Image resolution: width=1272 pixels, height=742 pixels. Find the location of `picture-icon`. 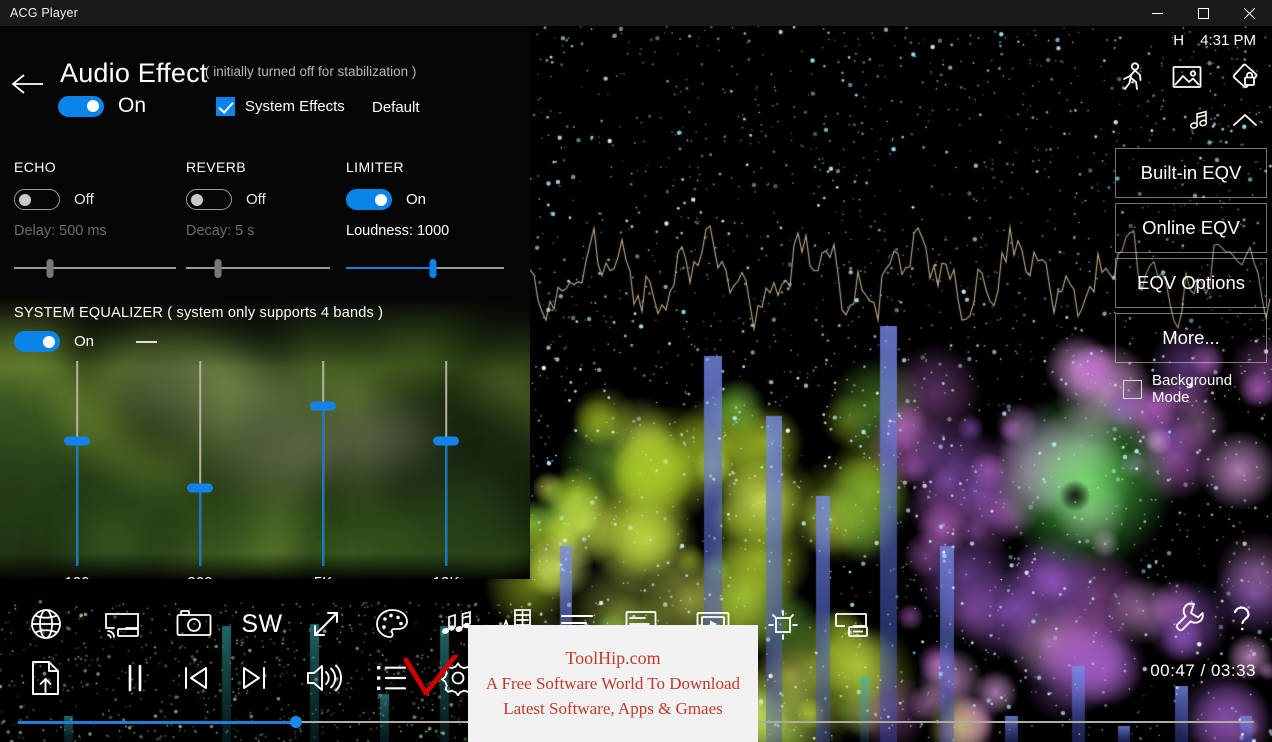

picture-icon is located at coordinates (1187, 77).